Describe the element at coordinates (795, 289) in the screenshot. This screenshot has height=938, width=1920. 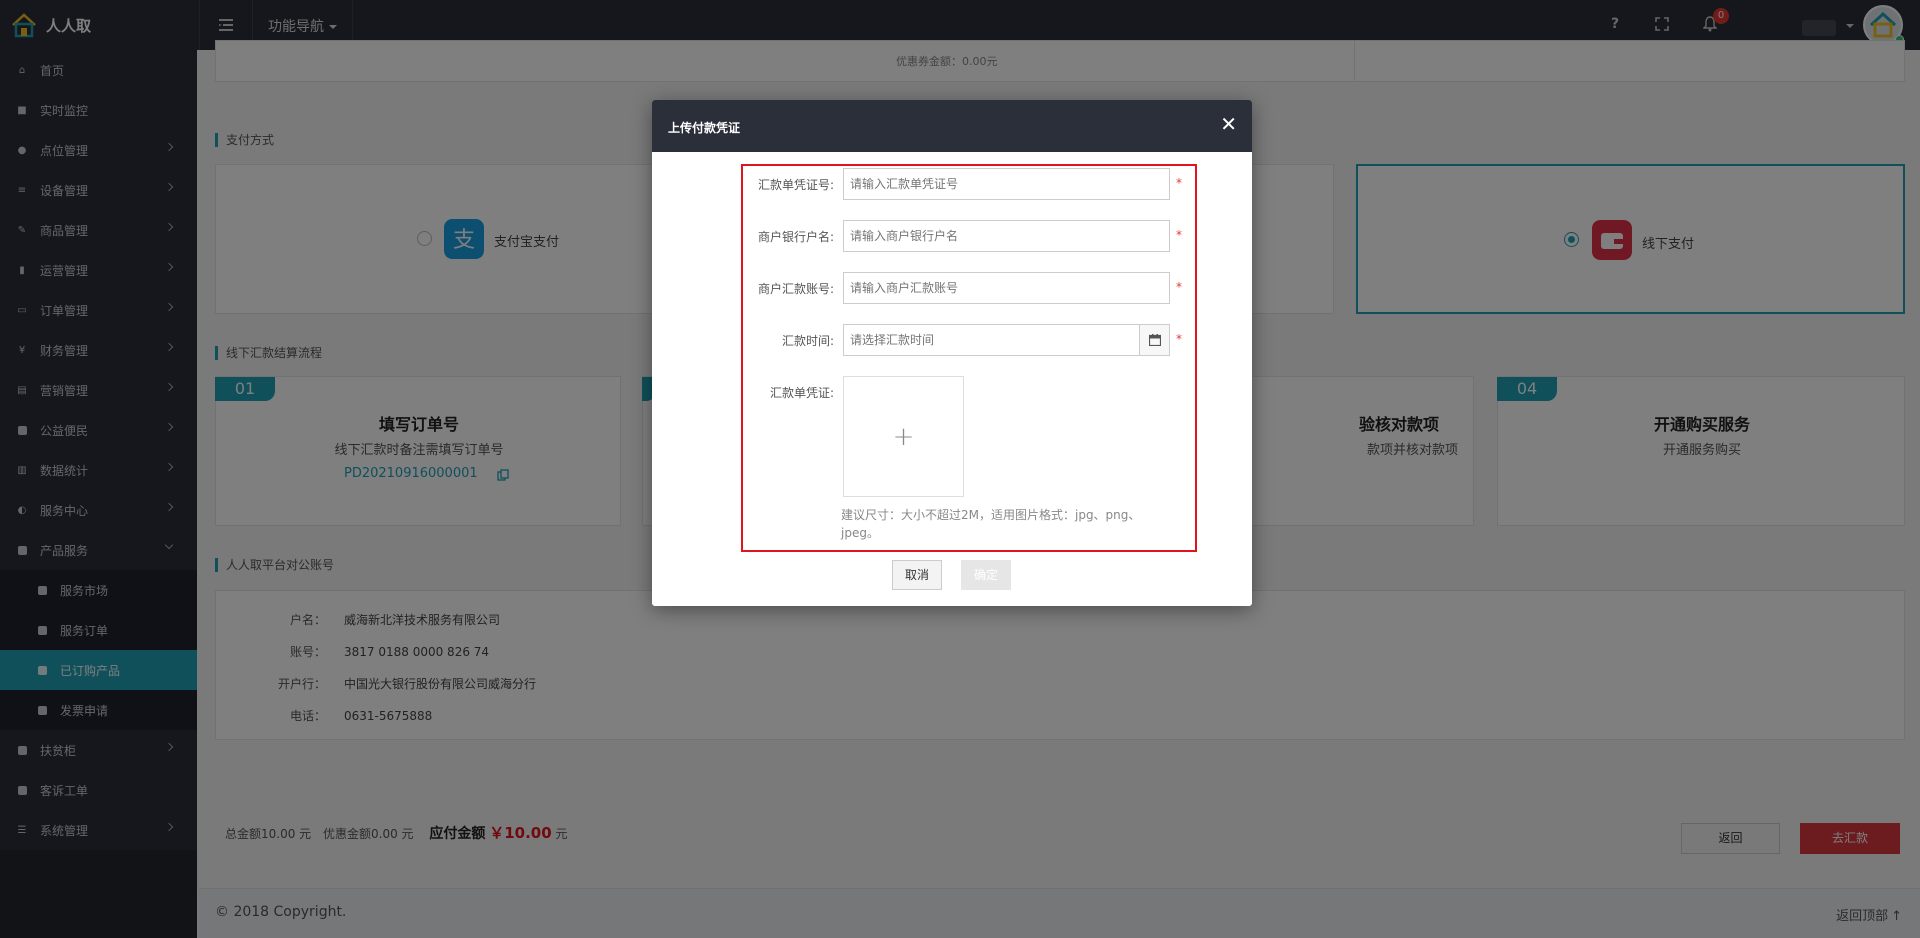
I see `account-no-label: 商户汇款账号:` at that location.